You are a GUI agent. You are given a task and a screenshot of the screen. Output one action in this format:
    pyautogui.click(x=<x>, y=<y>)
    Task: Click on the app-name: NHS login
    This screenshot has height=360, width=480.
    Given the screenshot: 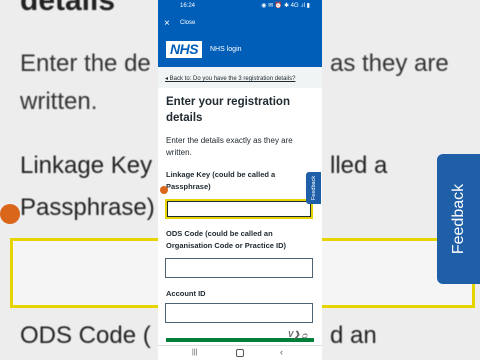 What is the action you would take?
    pyautogui.click(x=226, y=49)
    